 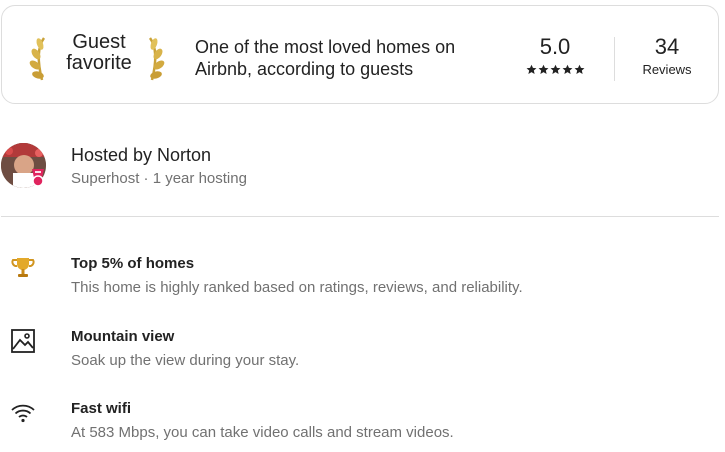 I want to click on section-divider, so click(x=360, y=216).